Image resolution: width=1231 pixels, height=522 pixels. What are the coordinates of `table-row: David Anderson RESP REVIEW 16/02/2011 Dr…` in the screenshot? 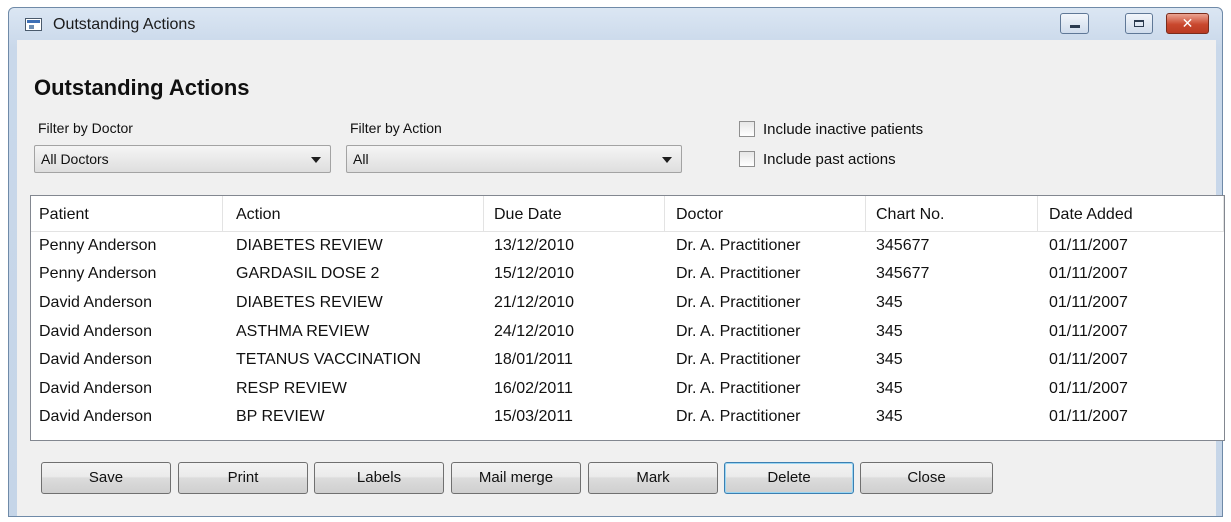 It's located at (627, 389).